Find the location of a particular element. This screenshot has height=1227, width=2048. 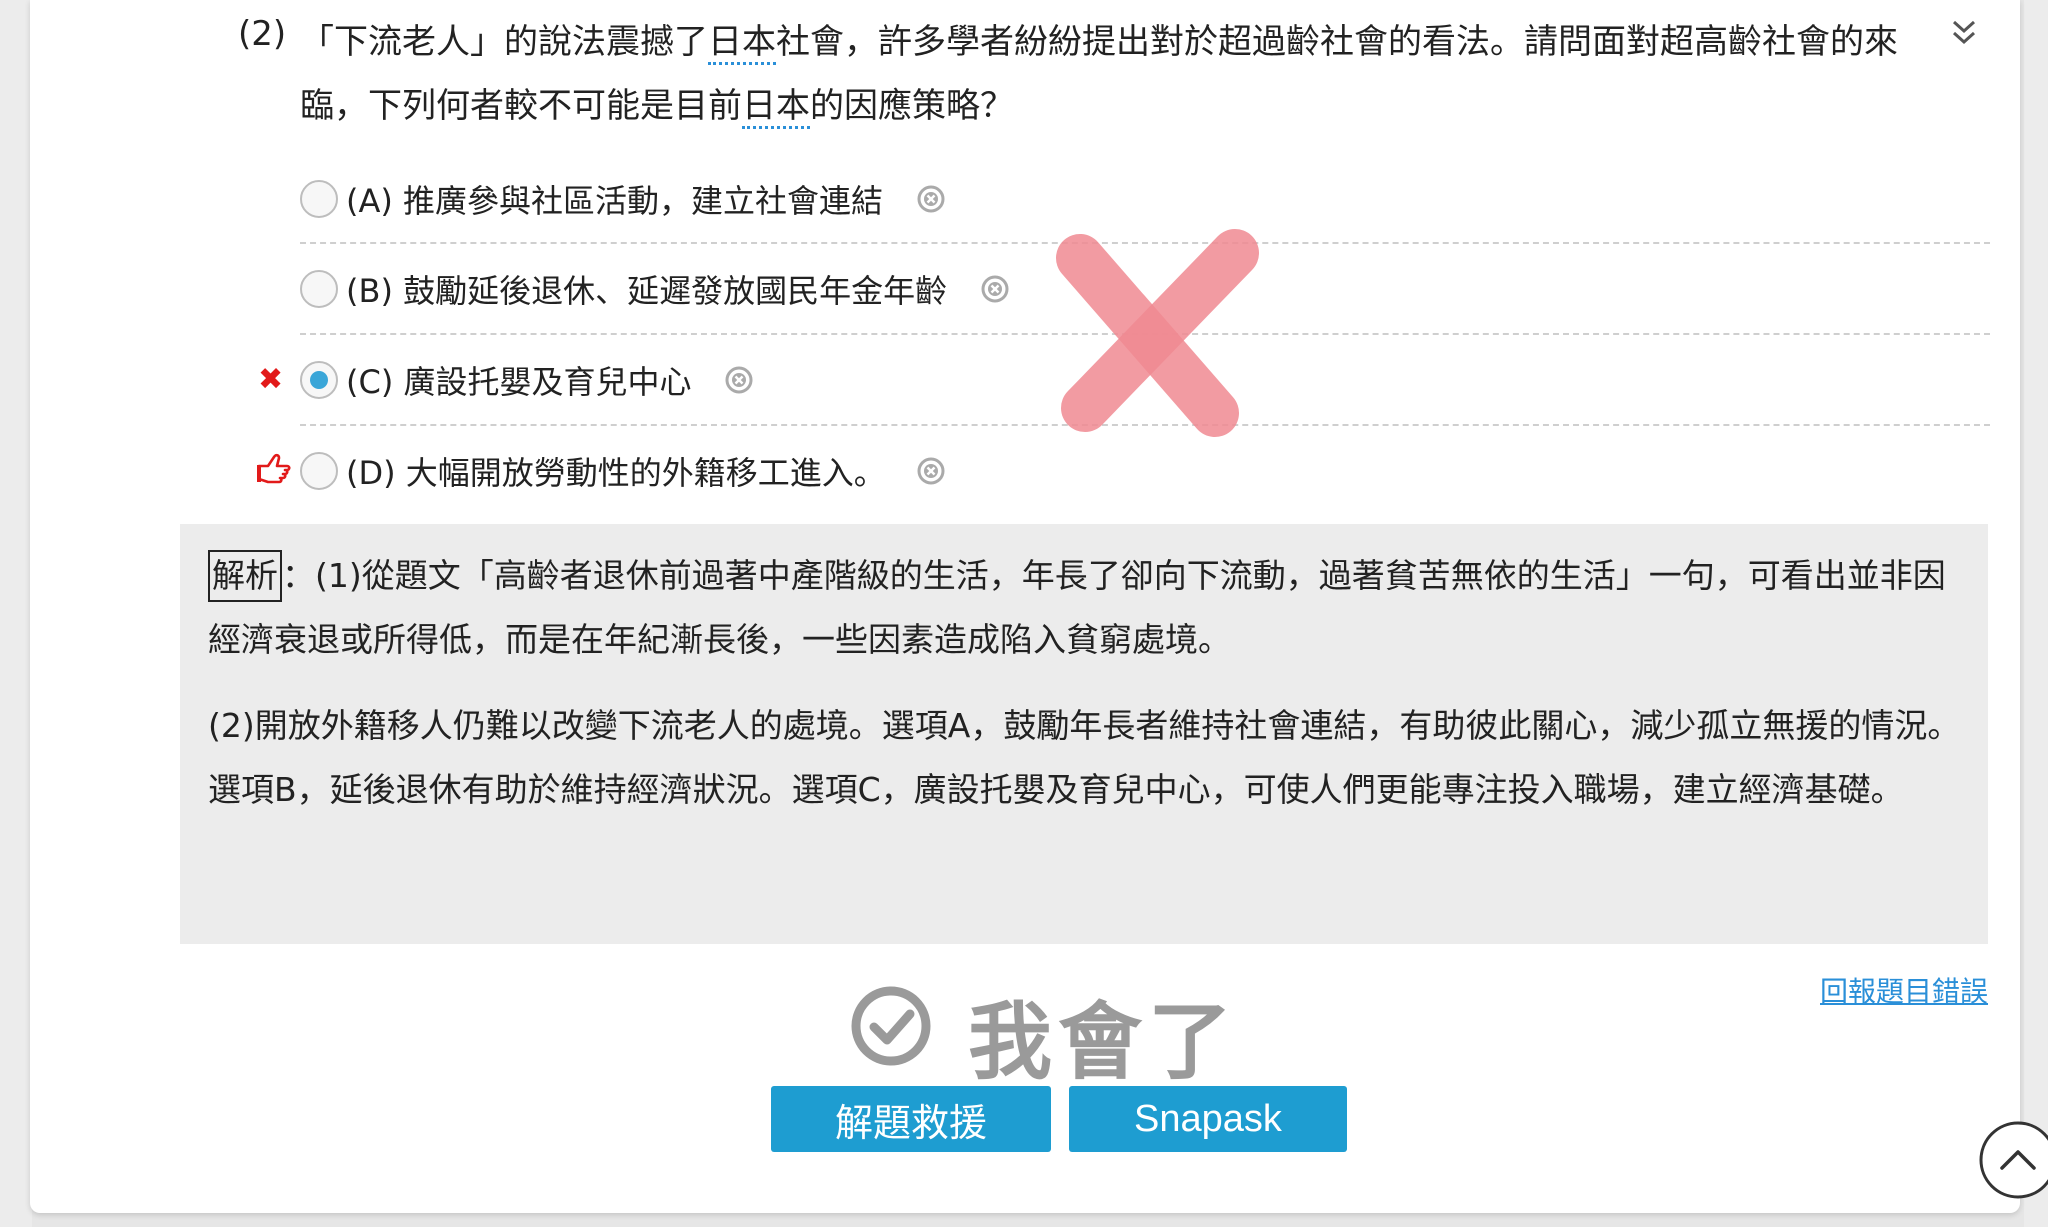

question-number: (2) is located at coordinates (262, 34).